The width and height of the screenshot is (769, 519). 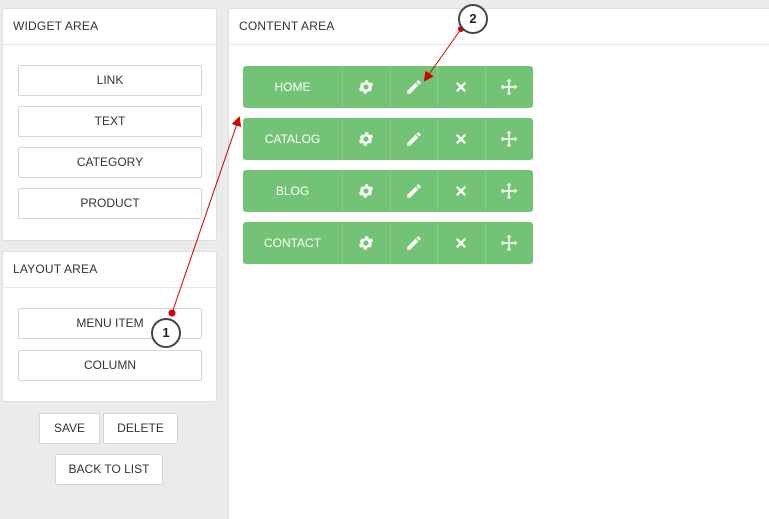 What do you see at coordinates (292, 139) in the screenshot?
I see `menu-item-label: CATALOG` at bounding box center [292, 139].